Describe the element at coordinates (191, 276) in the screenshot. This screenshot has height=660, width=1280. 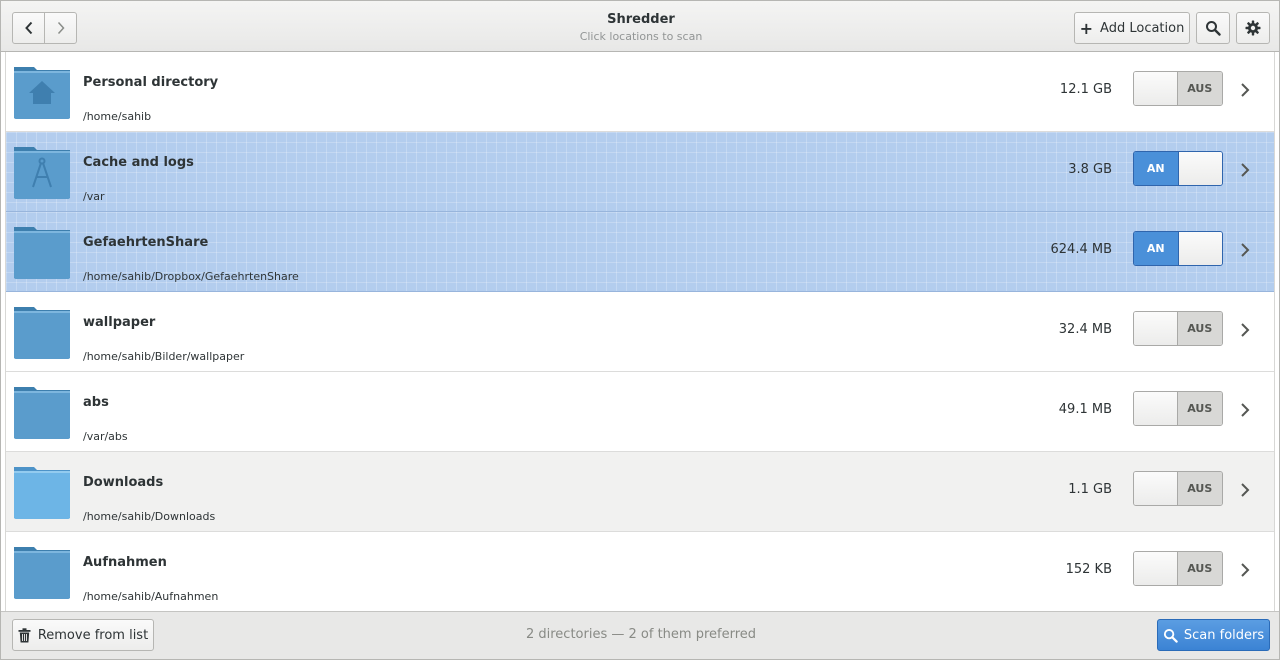
I see `location-path: /home/sahib/Dropbox/GefaehrtenShare` at that location.